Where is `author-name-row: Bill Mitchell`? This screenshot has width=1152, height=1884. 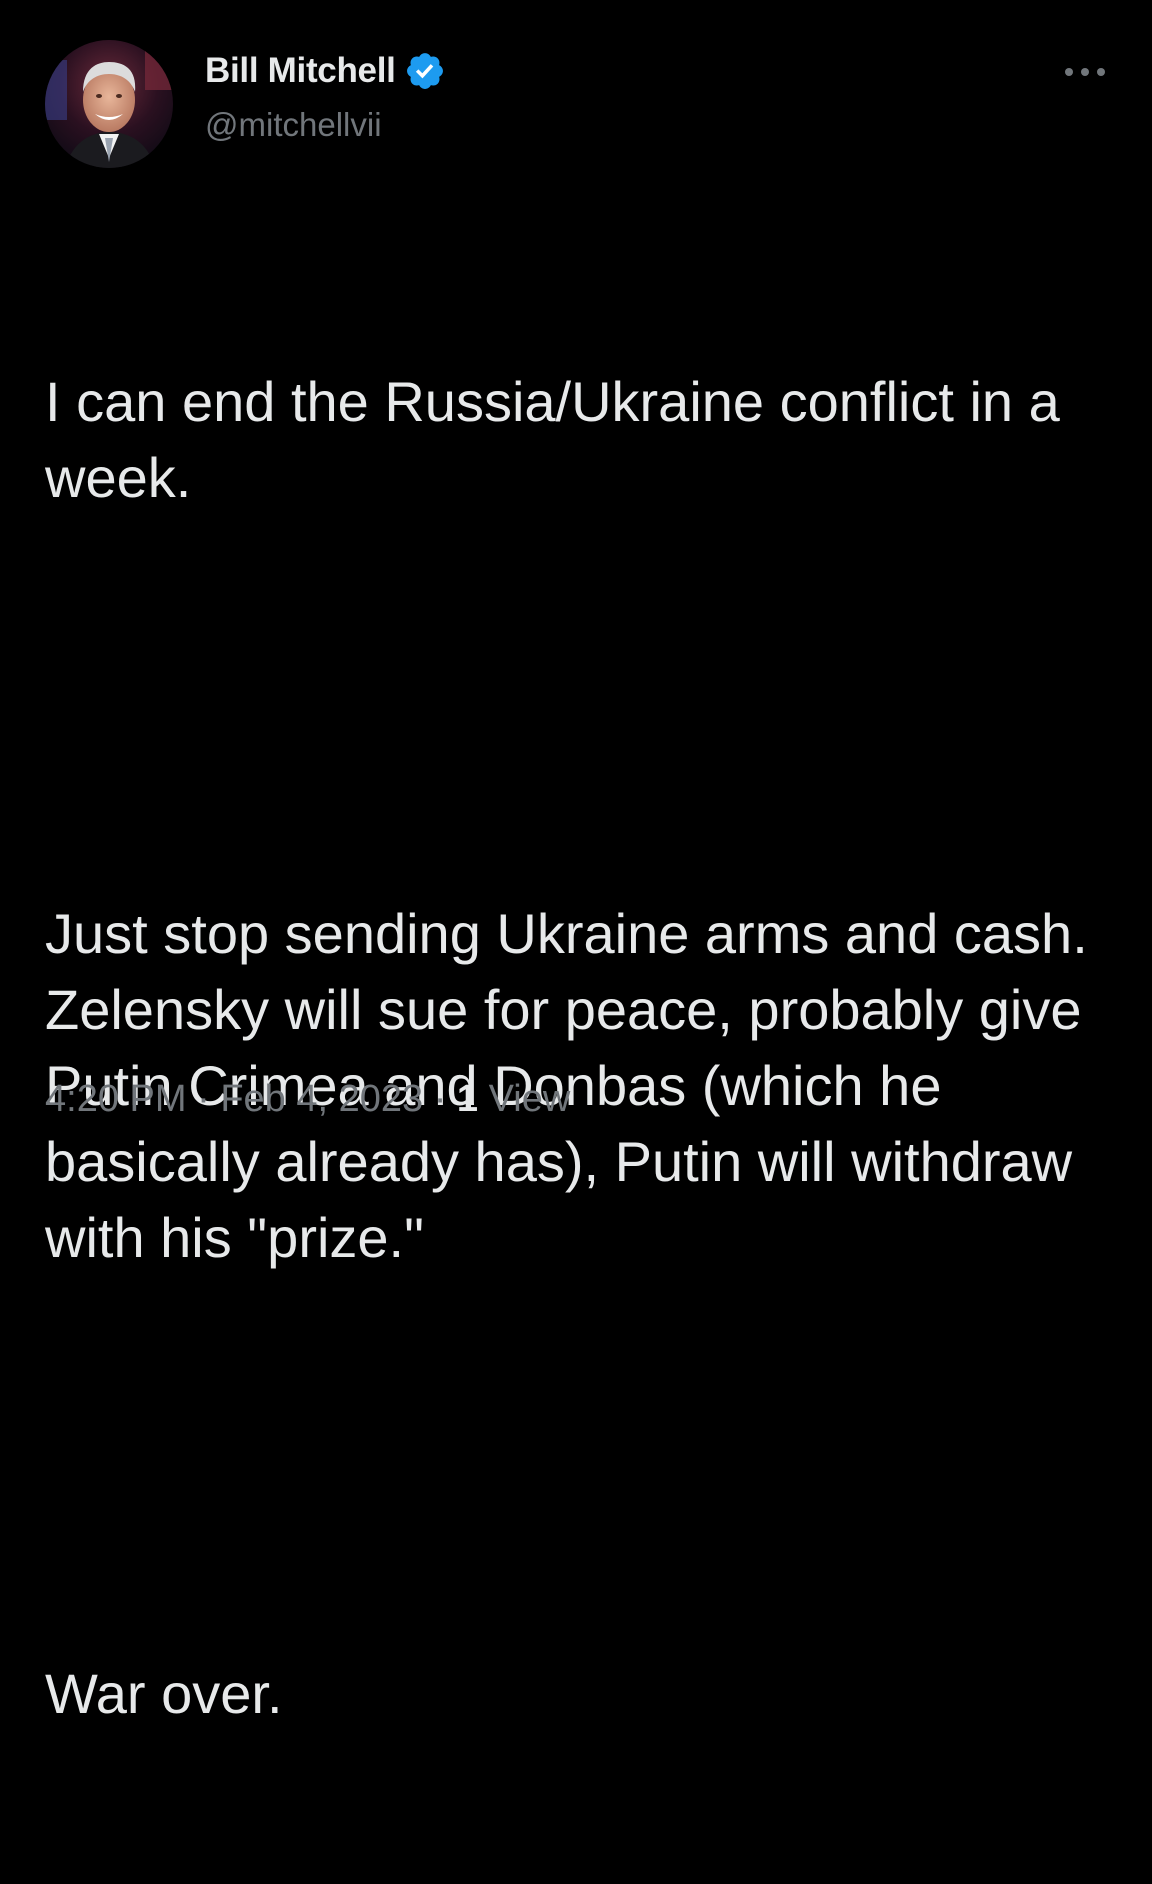 author-name-row: Bill Mitchell is located at coordinates (325, 71).